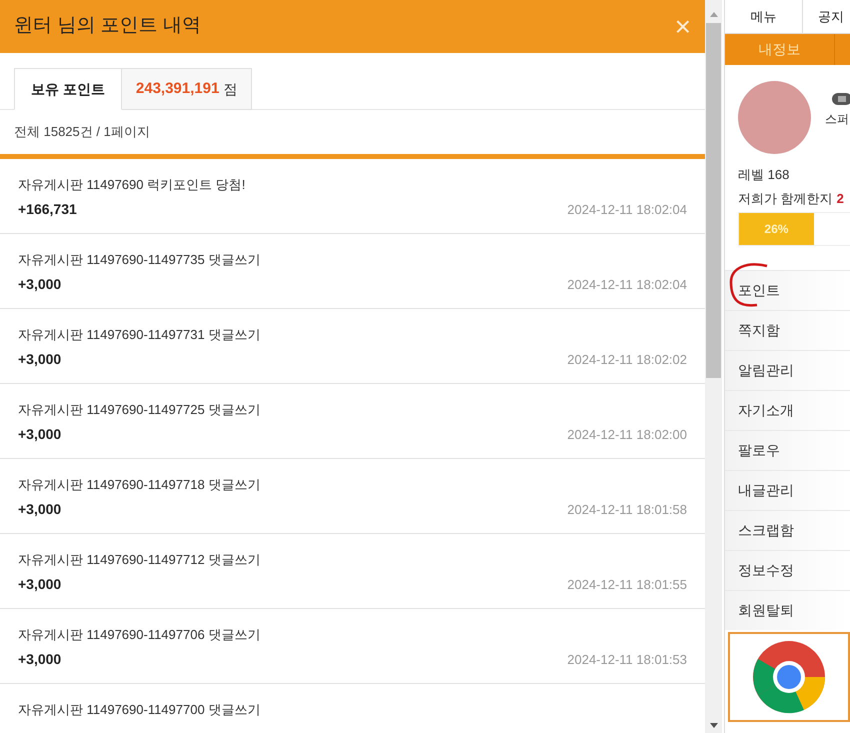 The width and height of the screenshot is (850, 733). What do you see at coordinates (759, 450) in the screenshot?
I see `menu-label: 팔로우` at bounding box center [759, 450].